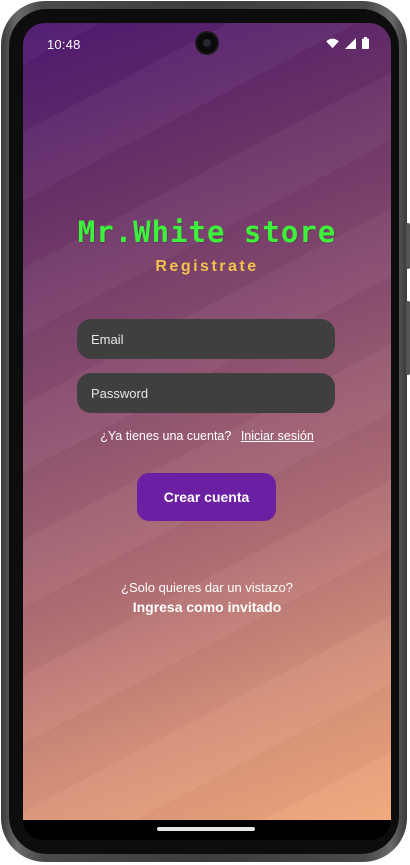  Describe the element at coordinates (166, 436) in the screenshot. I see `has-account-text: ¿Ya tienes una cuenta?` at that location.